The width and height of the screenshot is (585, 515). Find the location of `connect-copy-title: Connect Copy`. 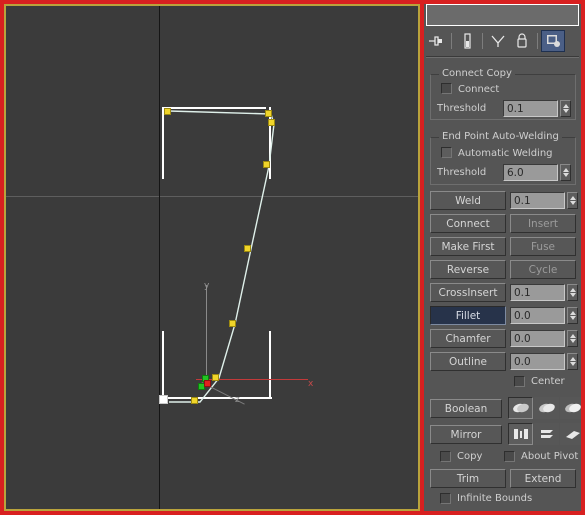

connect-copy-title: Connect Copy is located at coordinates (477, 73).